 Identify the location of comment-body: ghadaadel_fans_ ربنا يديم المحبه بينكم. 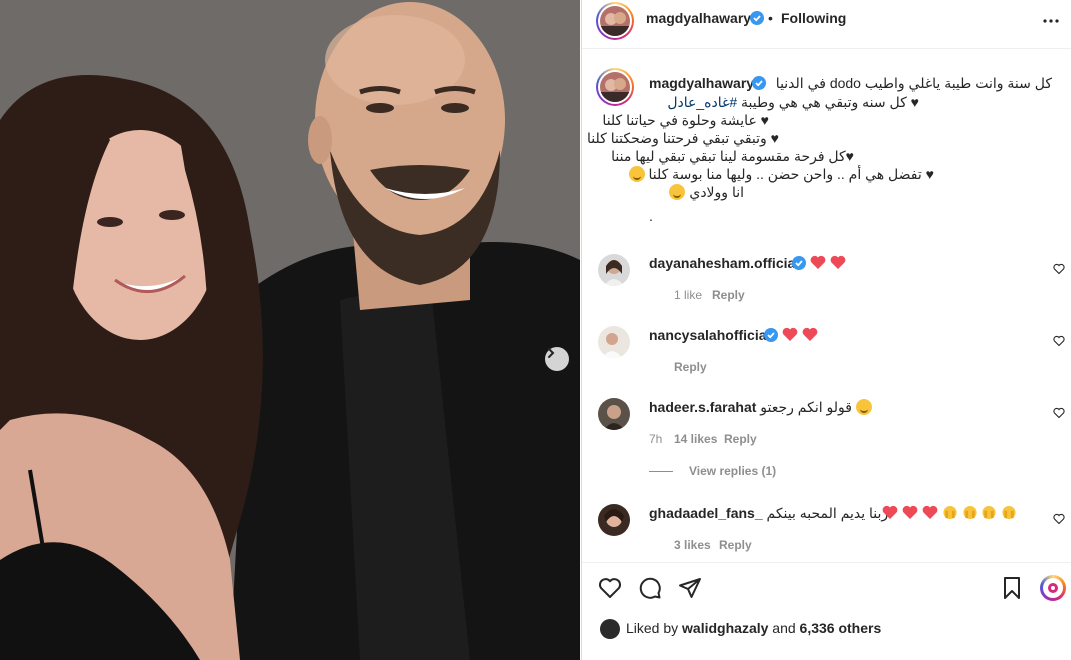
(768, 513).